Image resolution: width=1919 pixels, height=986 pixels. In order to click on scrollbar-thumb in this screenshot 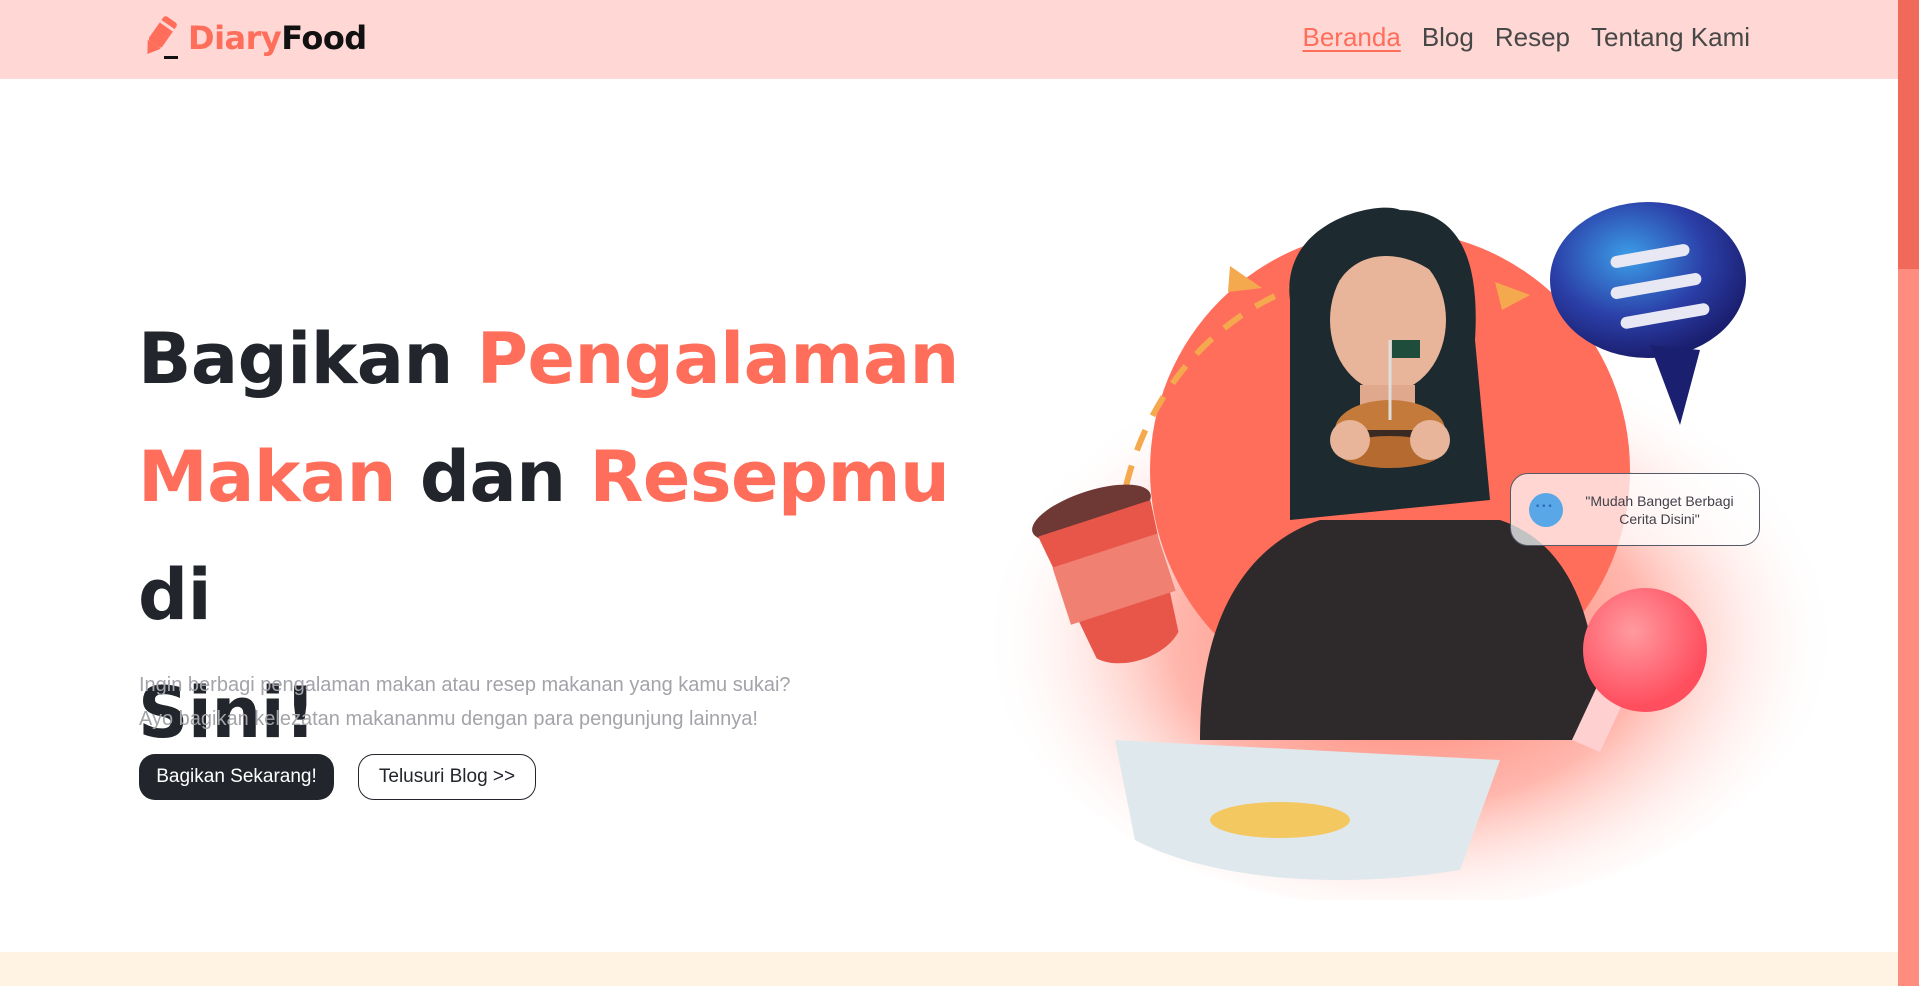, I will do `click(1908, 134)`.